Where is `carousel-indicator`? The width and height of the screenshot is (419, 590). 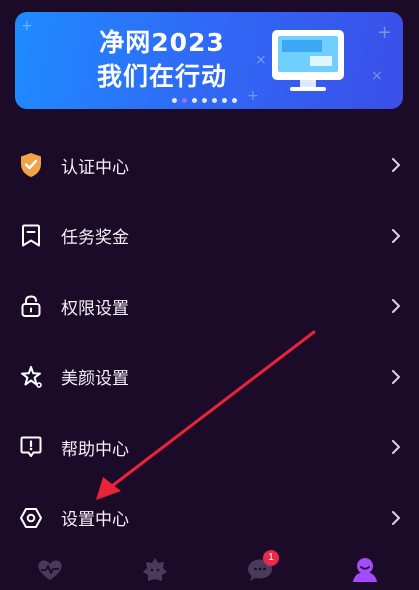 carousel-indicator is located at coordinates (209, 100).